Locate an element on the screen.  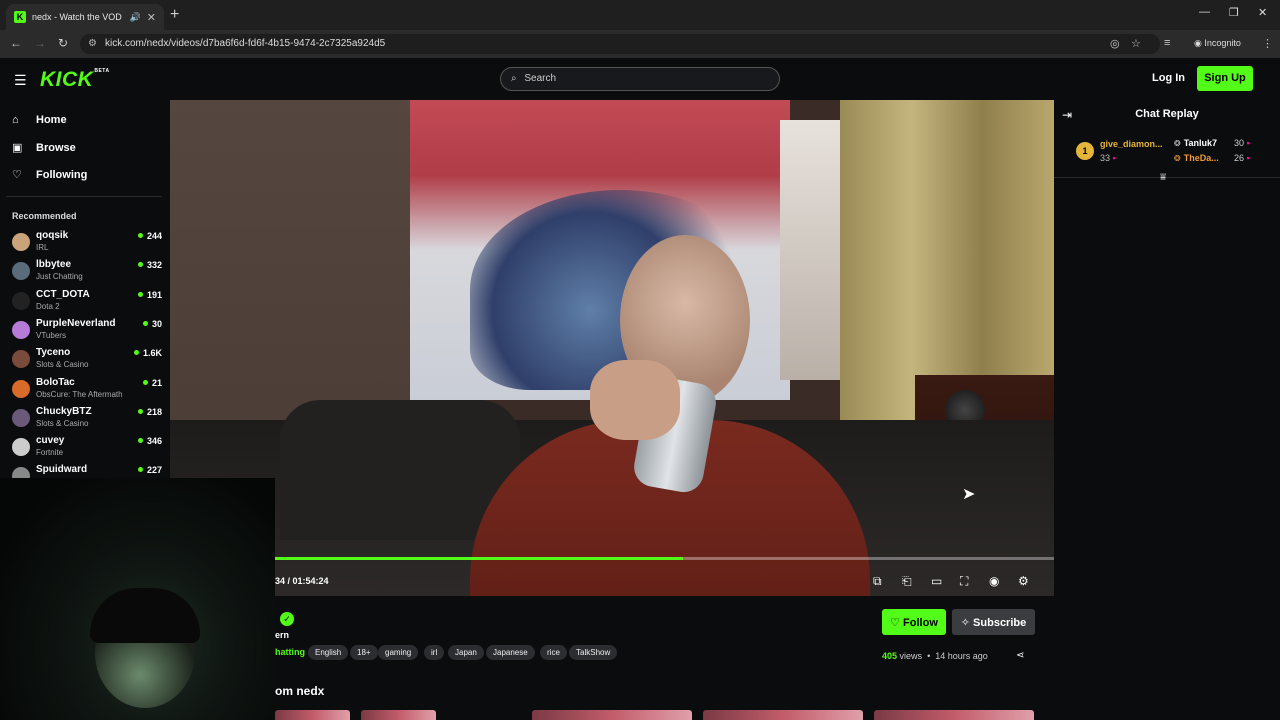
follow-button: ♡ Follow is located at coordinates (914, 622).